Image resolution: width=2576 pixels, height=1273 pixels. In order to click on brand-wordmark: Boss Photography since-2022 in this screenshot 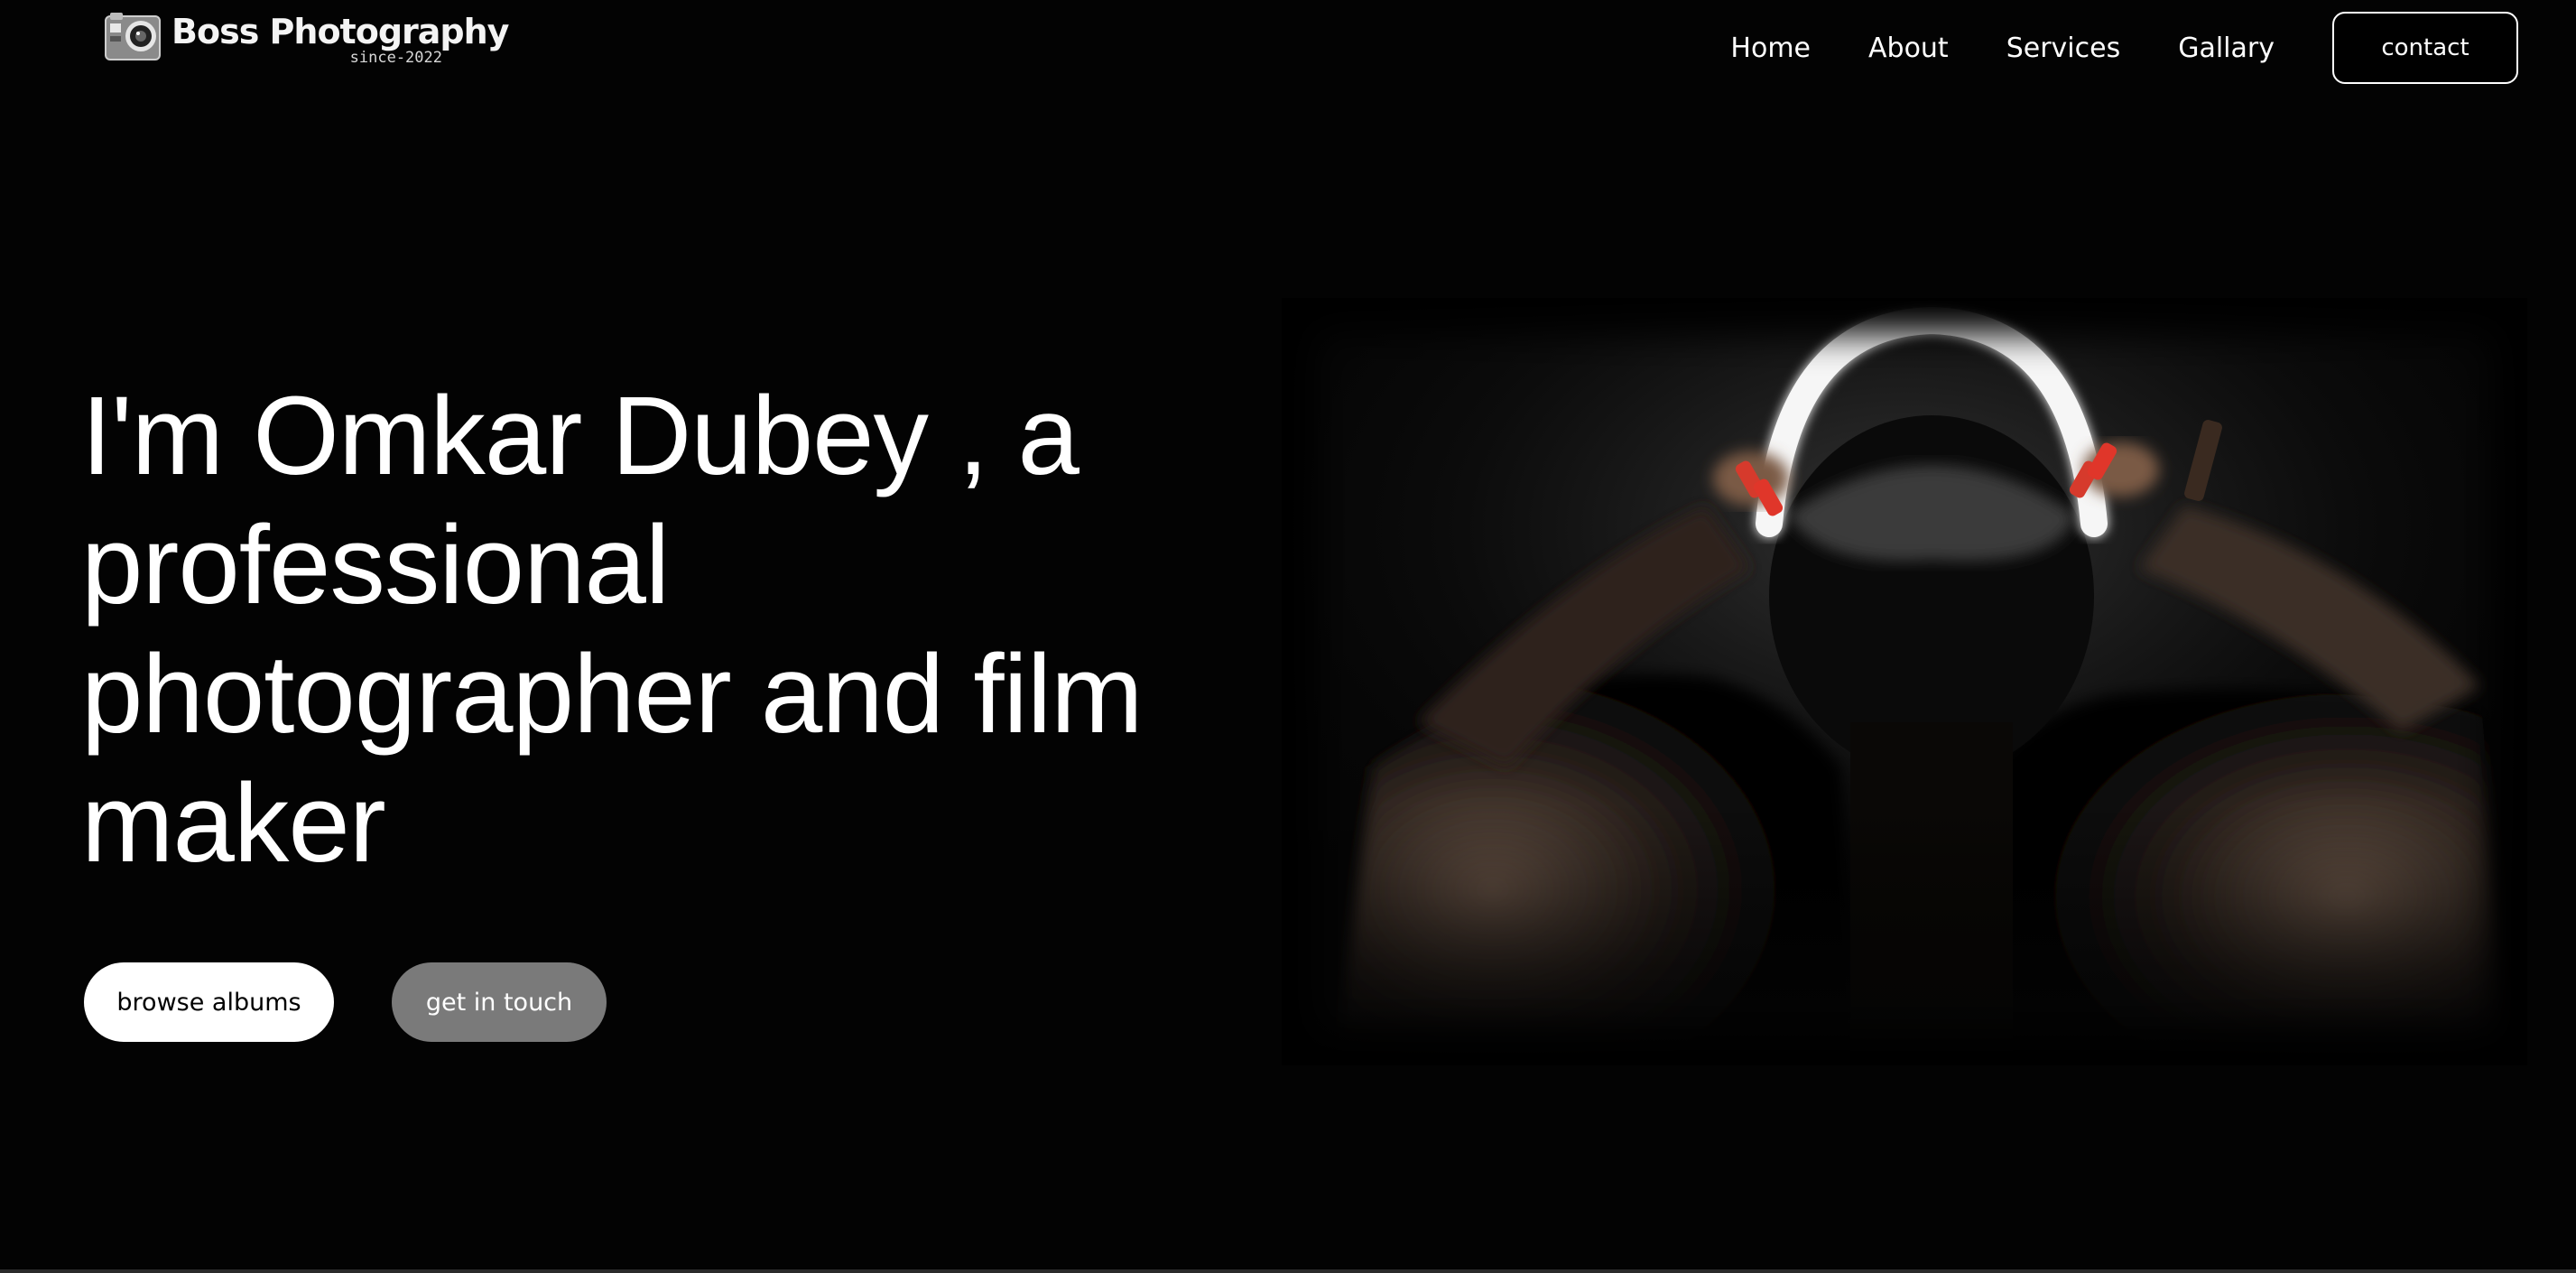, I will do `click(340, 41)`.